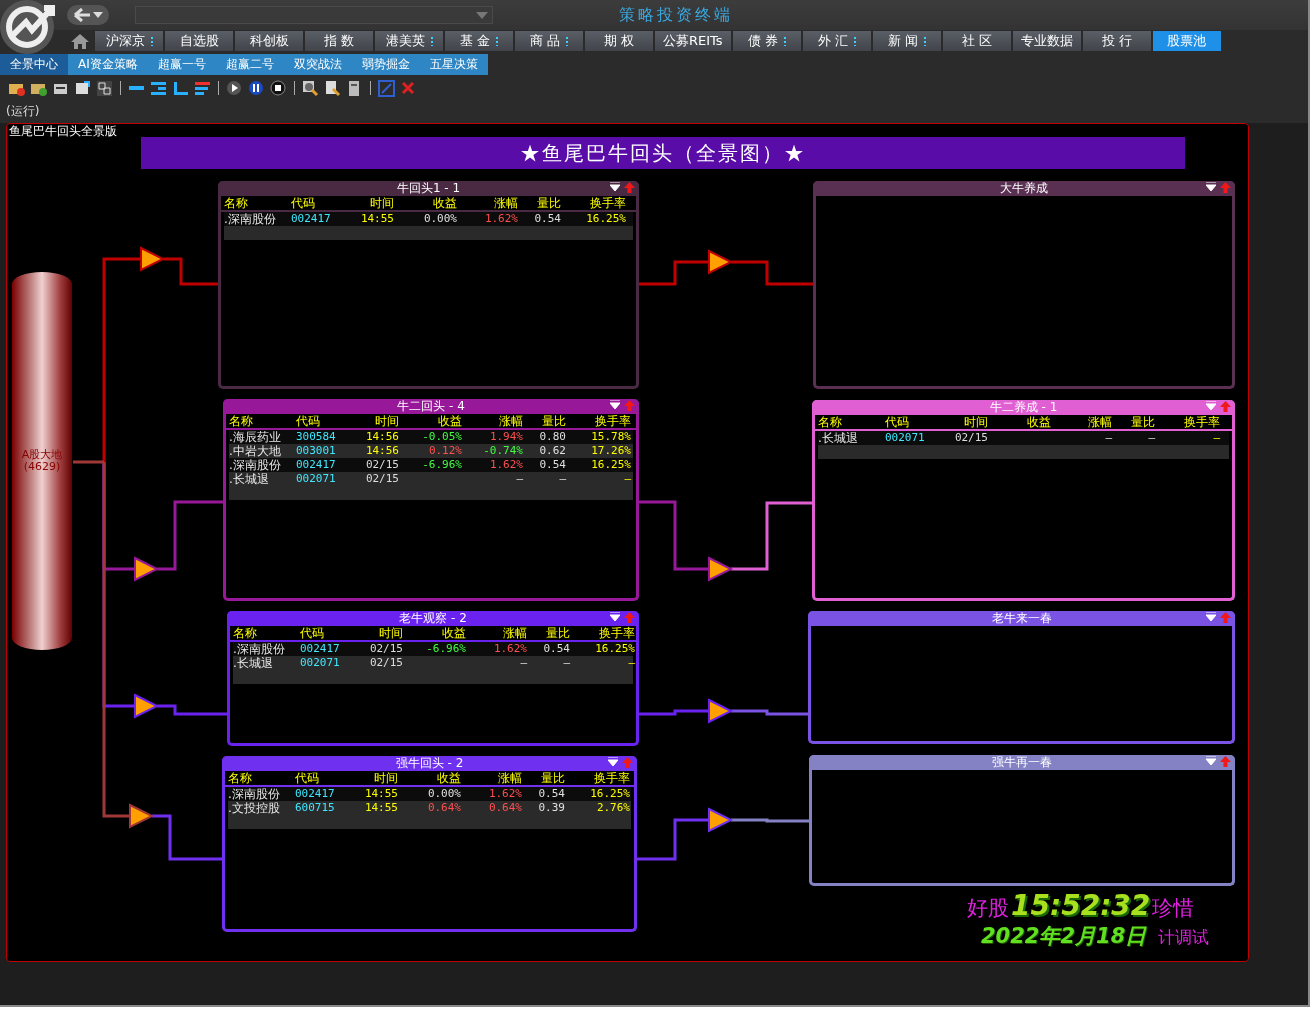  What do you see at coordinates (34, 64) in the screenshot?
I see `strategy-tab: 全景中心` at bounding box center [34, 64].